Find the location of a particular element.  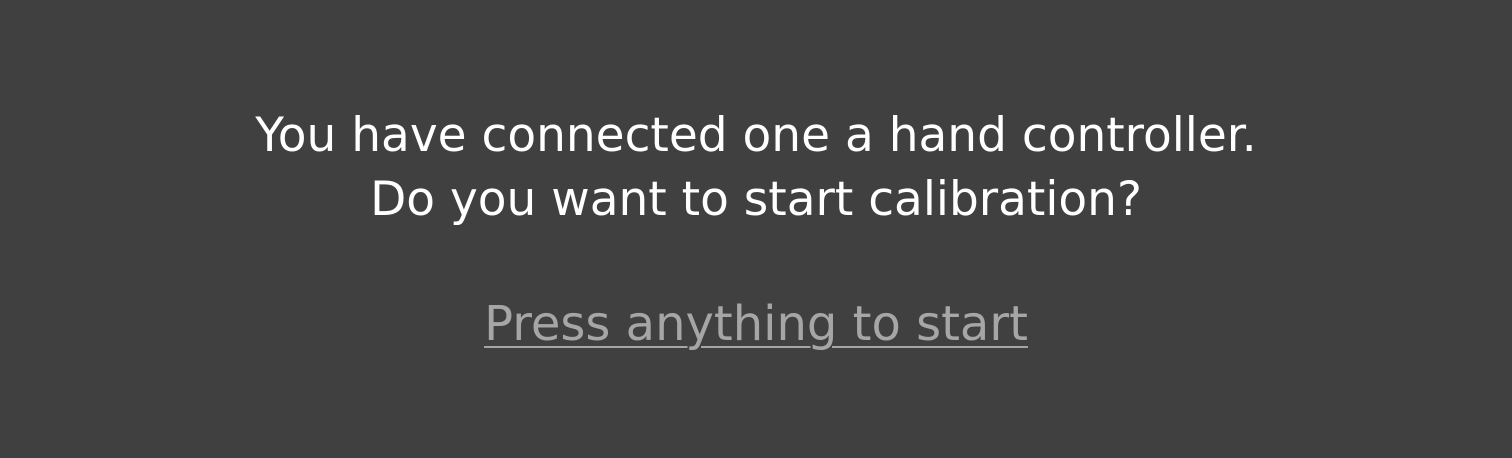

start-link-container: Press anything to start is located at coordinates (756, 324).